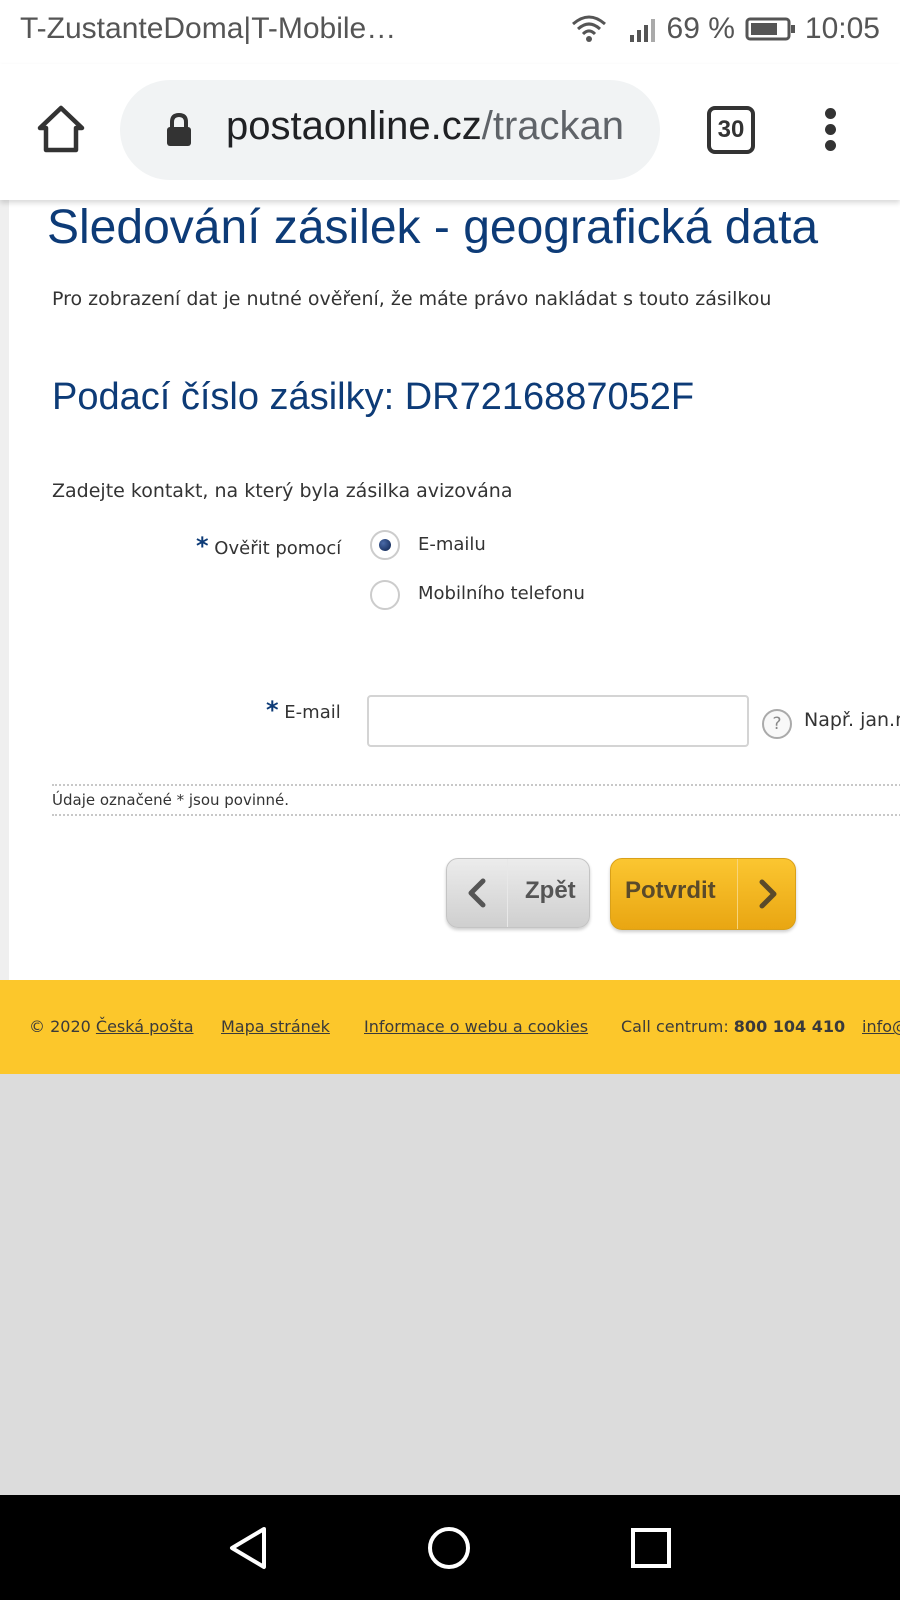 The image size is (900, 1600). What do you see at coordinates (179, 132) in the screenshot?
I see `lock-icon` at bounding box center [179, 132].